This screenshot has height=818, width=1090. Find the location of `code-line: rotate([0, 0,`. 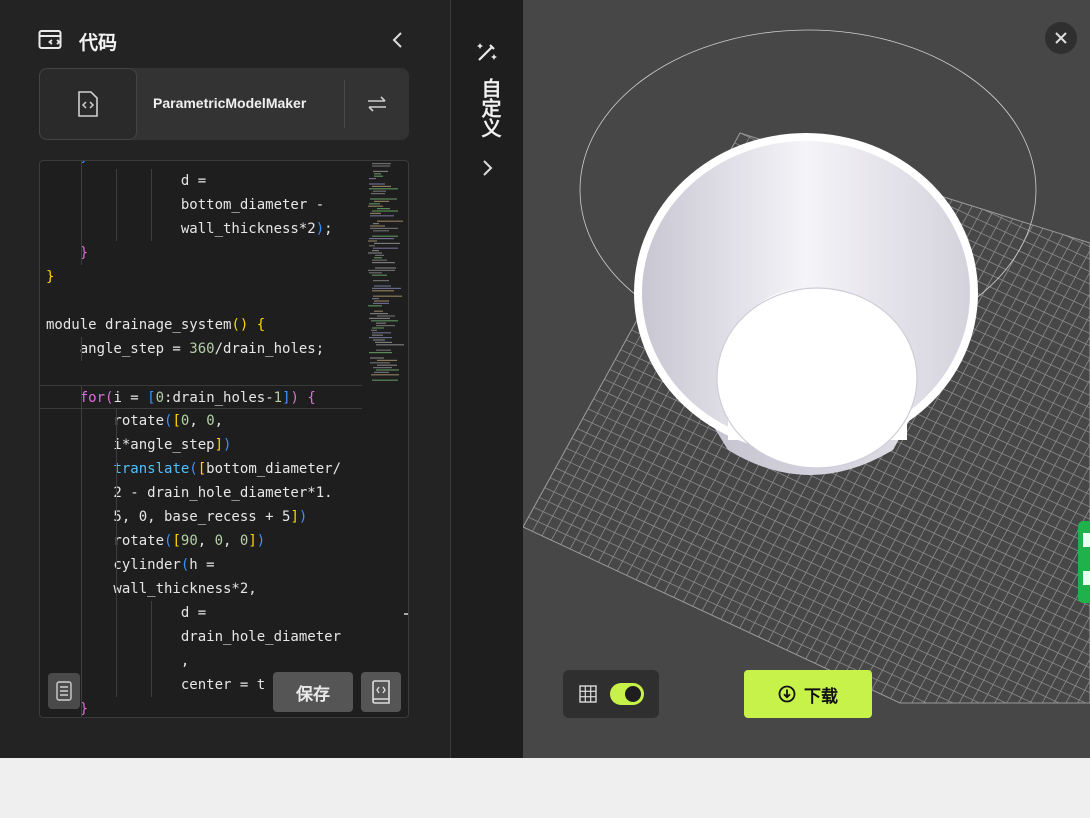

code-line: rotate([0, 0, is located at coordinates (201, 421).